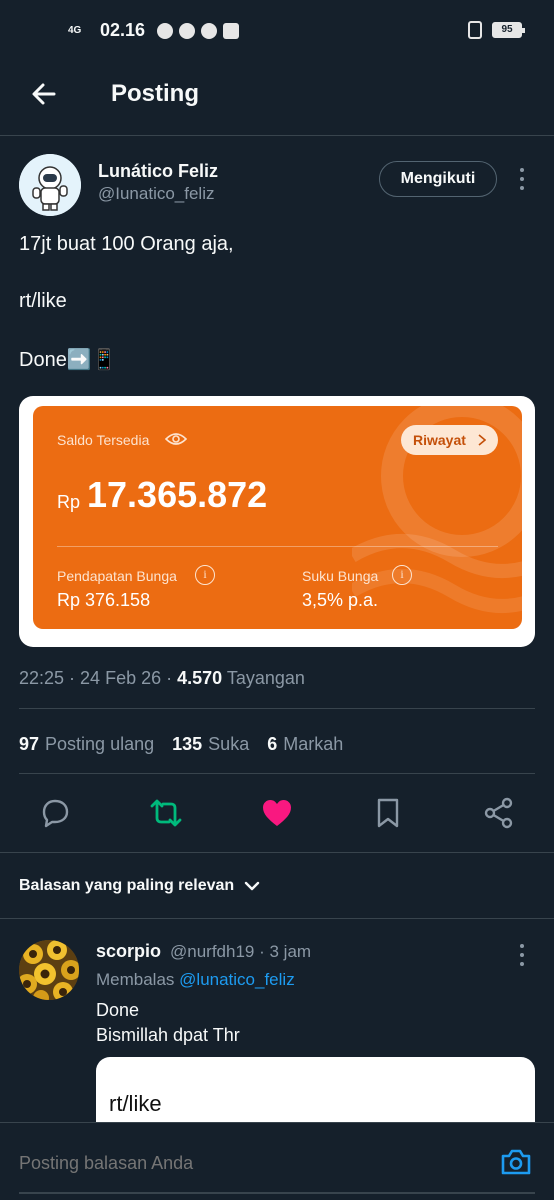 This screenshot has height=1200, width=554. I want to click on eye-icon, so click(176, 439).